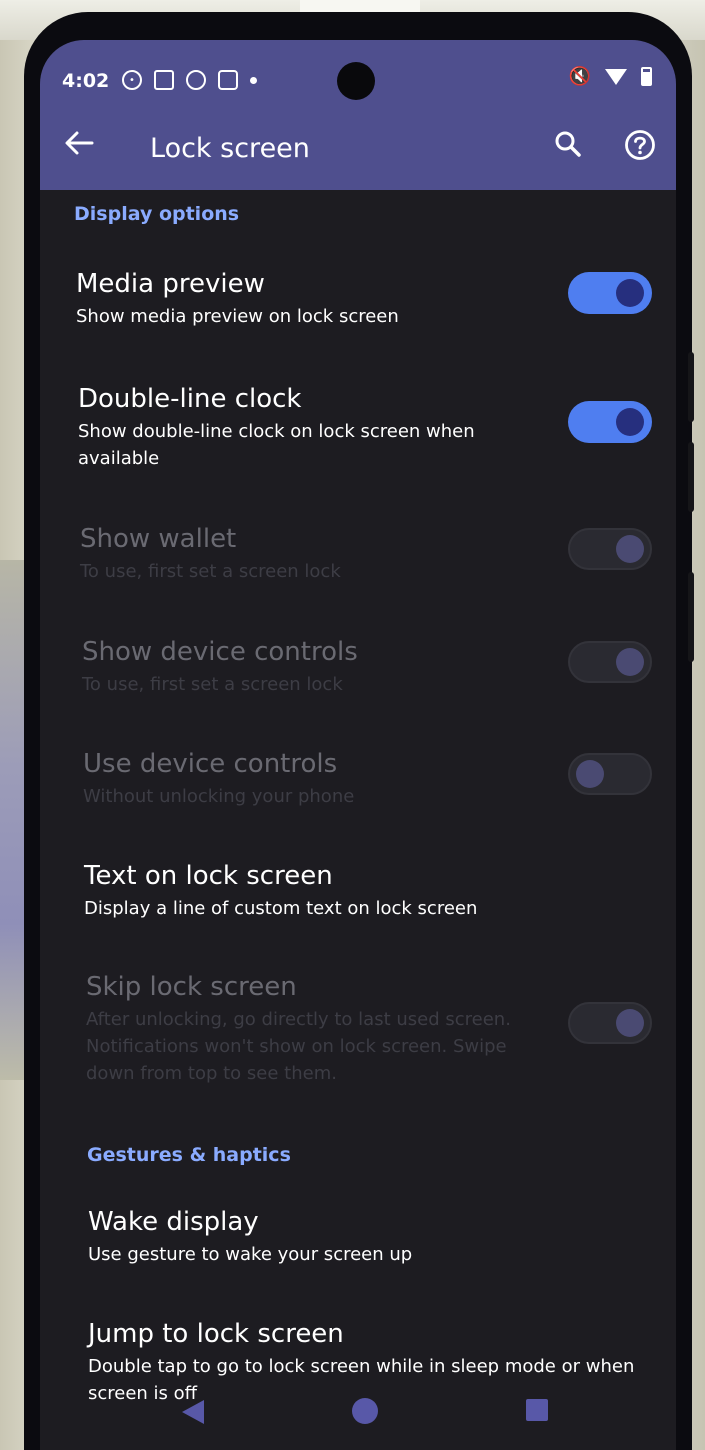 This screenshot has height=1450, width=705. What do you see at coordinates (228, 80) in the screenshot?
I see `shopping-bag-icon` at bounding box center [228, 80].